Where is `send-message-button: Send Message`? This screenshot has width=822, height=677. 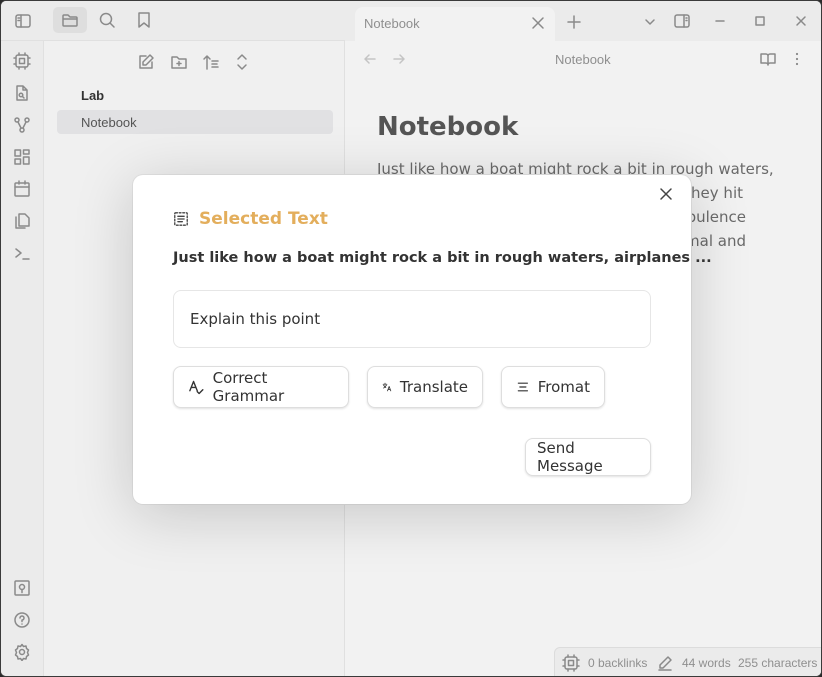
send-message-button: Send Message is located at coordinates (588, 457).